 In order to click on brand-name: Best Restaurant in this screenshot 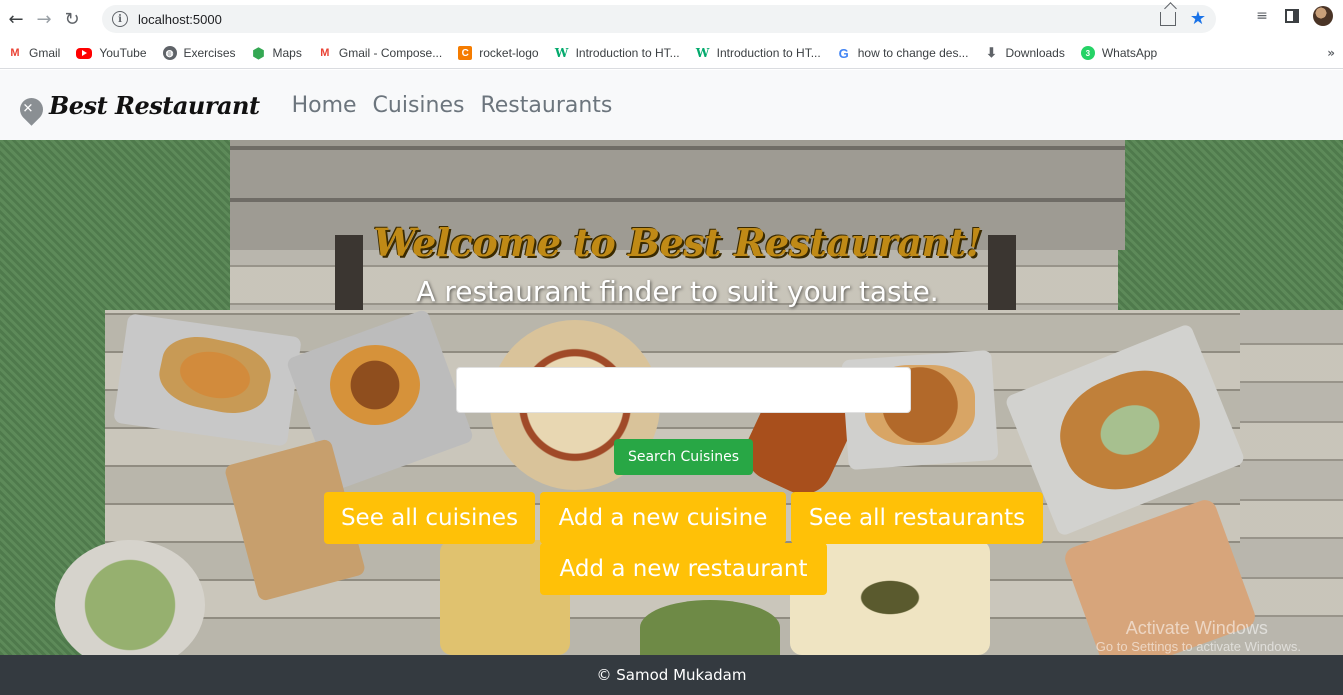, I will do `click(154, 105)`.